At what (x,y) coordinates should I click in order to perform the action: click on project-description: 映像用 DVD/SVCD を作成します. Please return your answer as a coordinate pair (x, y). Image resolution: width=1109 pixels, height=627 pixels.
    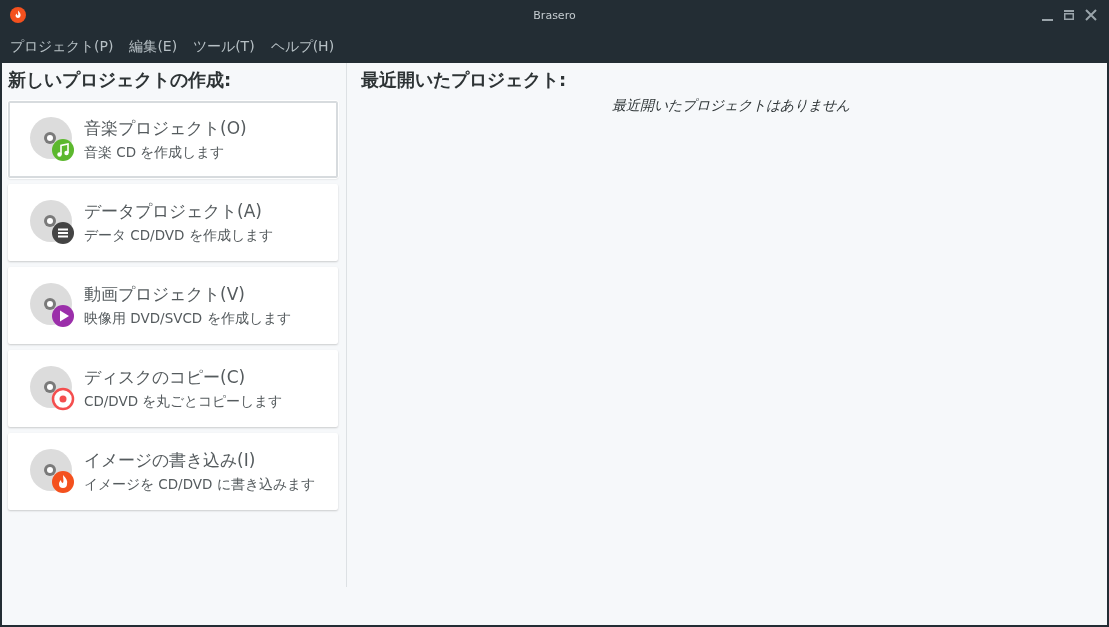
    Looking at the image, I should click on (187, 319).